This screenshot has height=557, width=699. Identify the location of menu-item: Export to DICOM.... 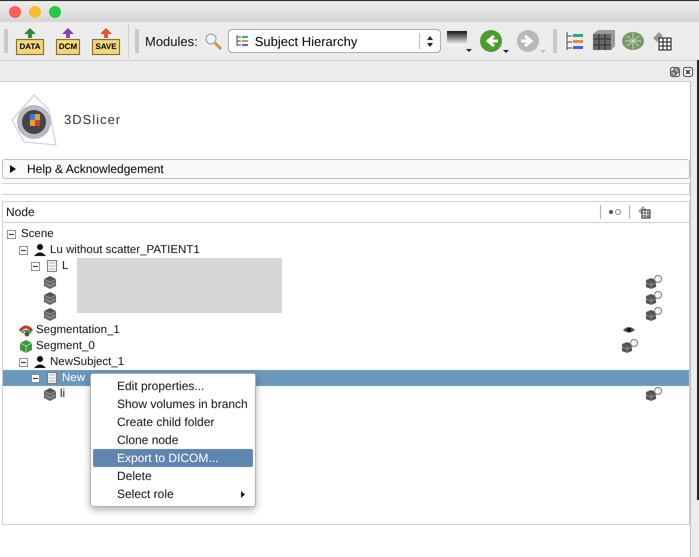
(173, 458).